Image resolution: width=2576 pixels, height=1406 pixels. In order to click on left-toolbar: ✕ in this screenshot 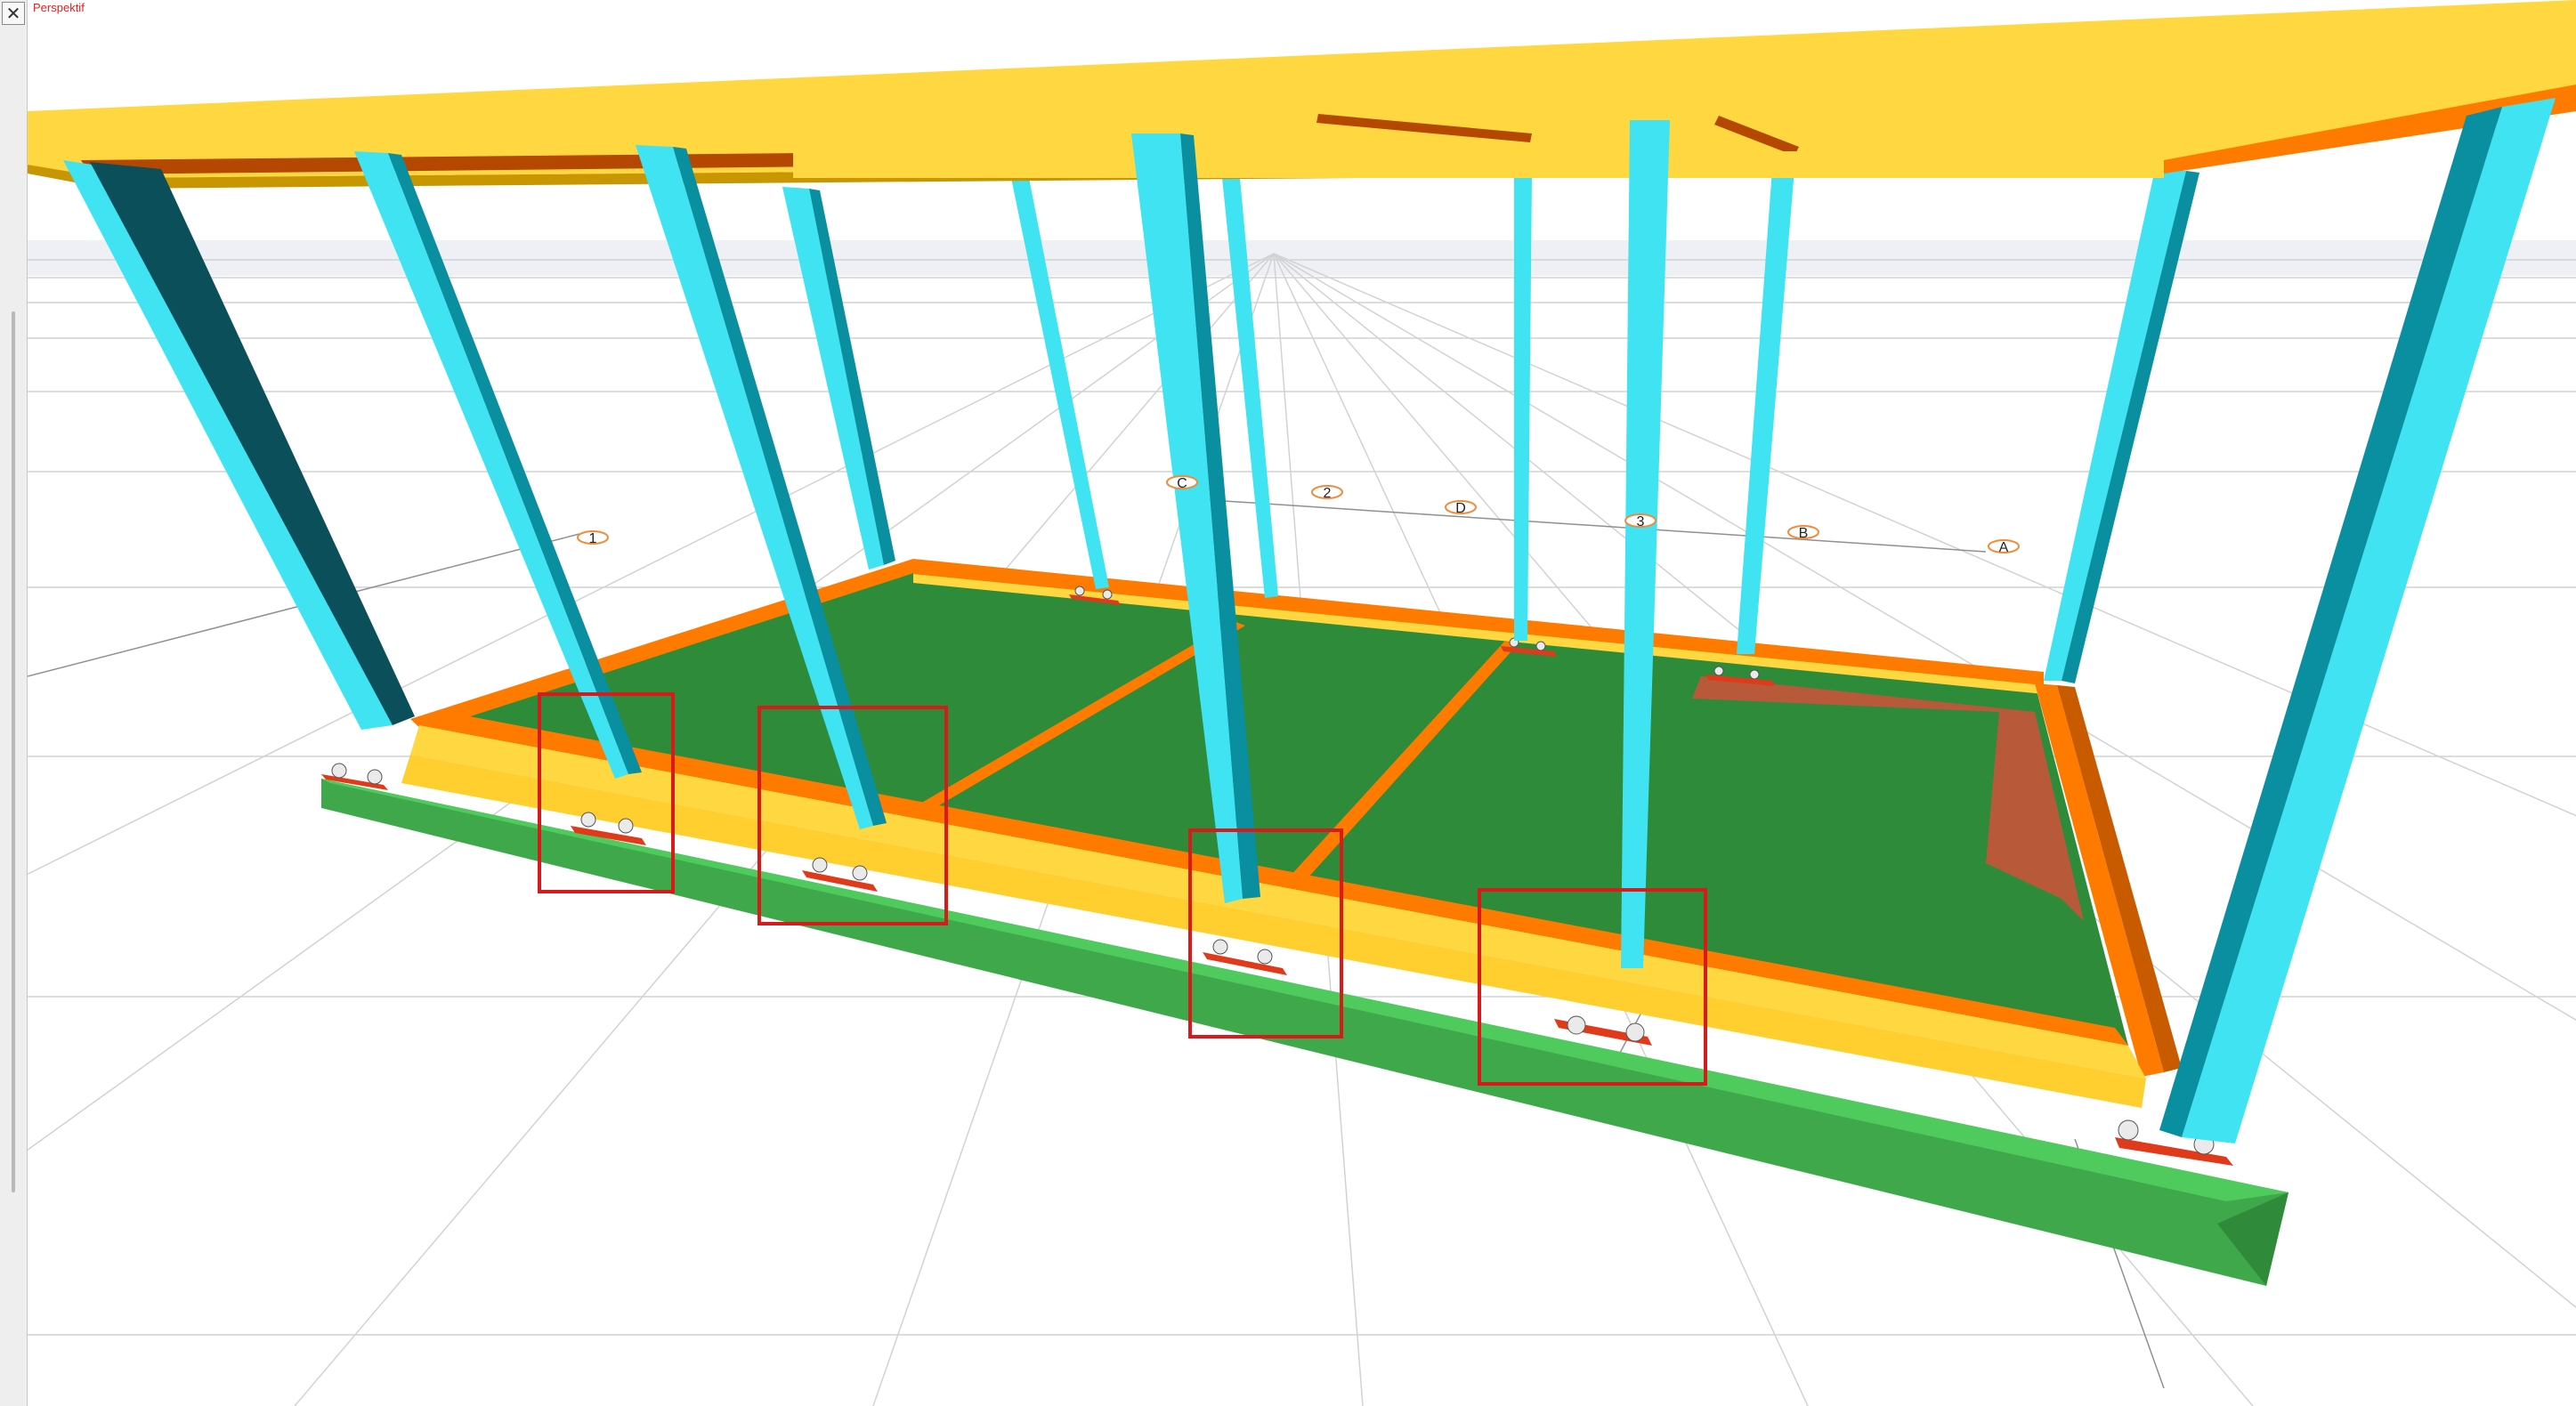, I will do `click(14, 703)`.